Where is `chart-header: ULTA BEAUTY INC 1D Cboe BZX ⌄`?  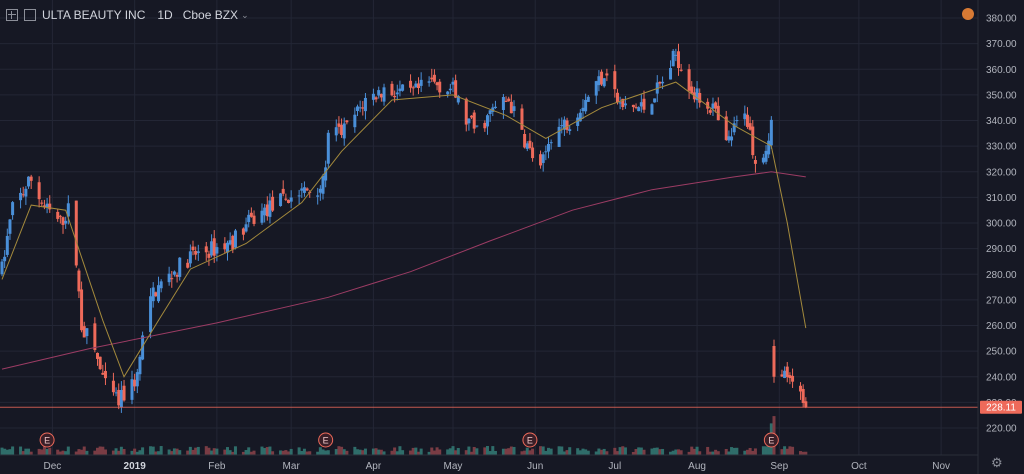 chart-header: ULTA BEAUTY INC 1D Cboe BZX ⌄ is located at coordinates (127, 15).